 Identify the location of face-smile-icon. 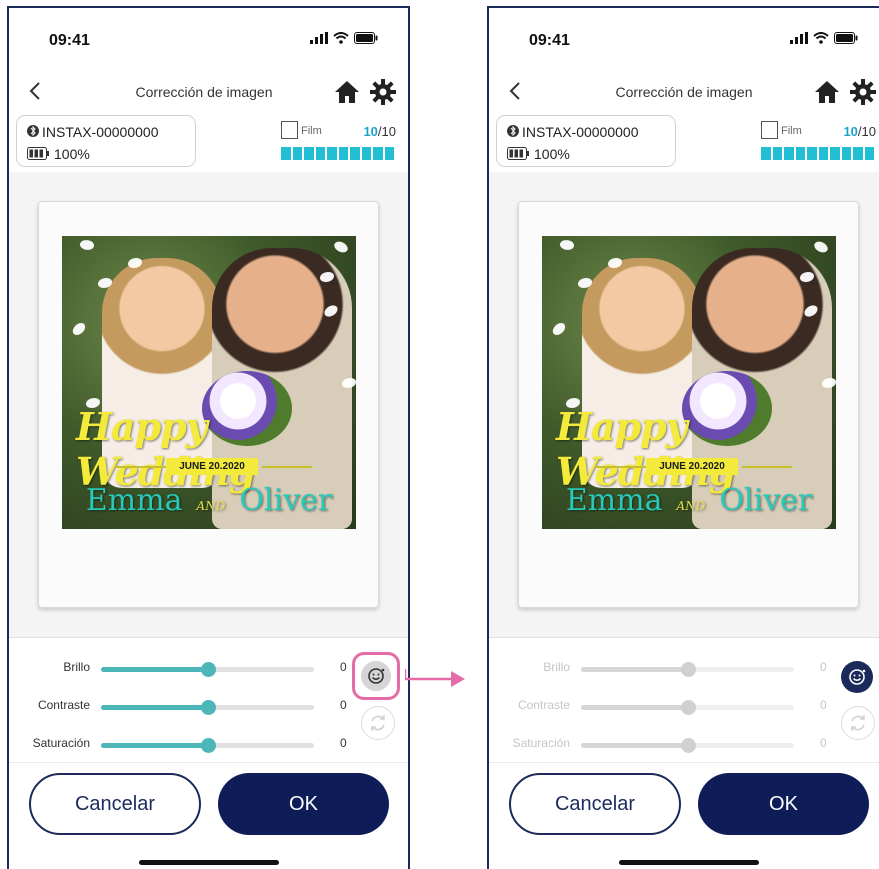
(376, 676).